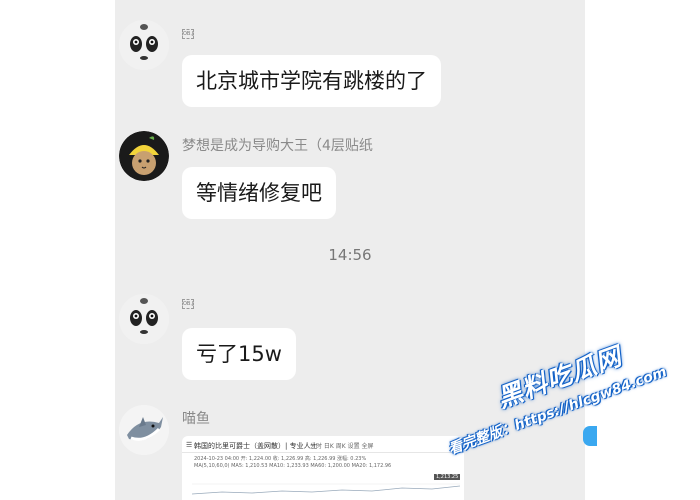  Describe the element at coordinates (350, 255) in the screenshot. I see `timestamp: 14:56` at that location.